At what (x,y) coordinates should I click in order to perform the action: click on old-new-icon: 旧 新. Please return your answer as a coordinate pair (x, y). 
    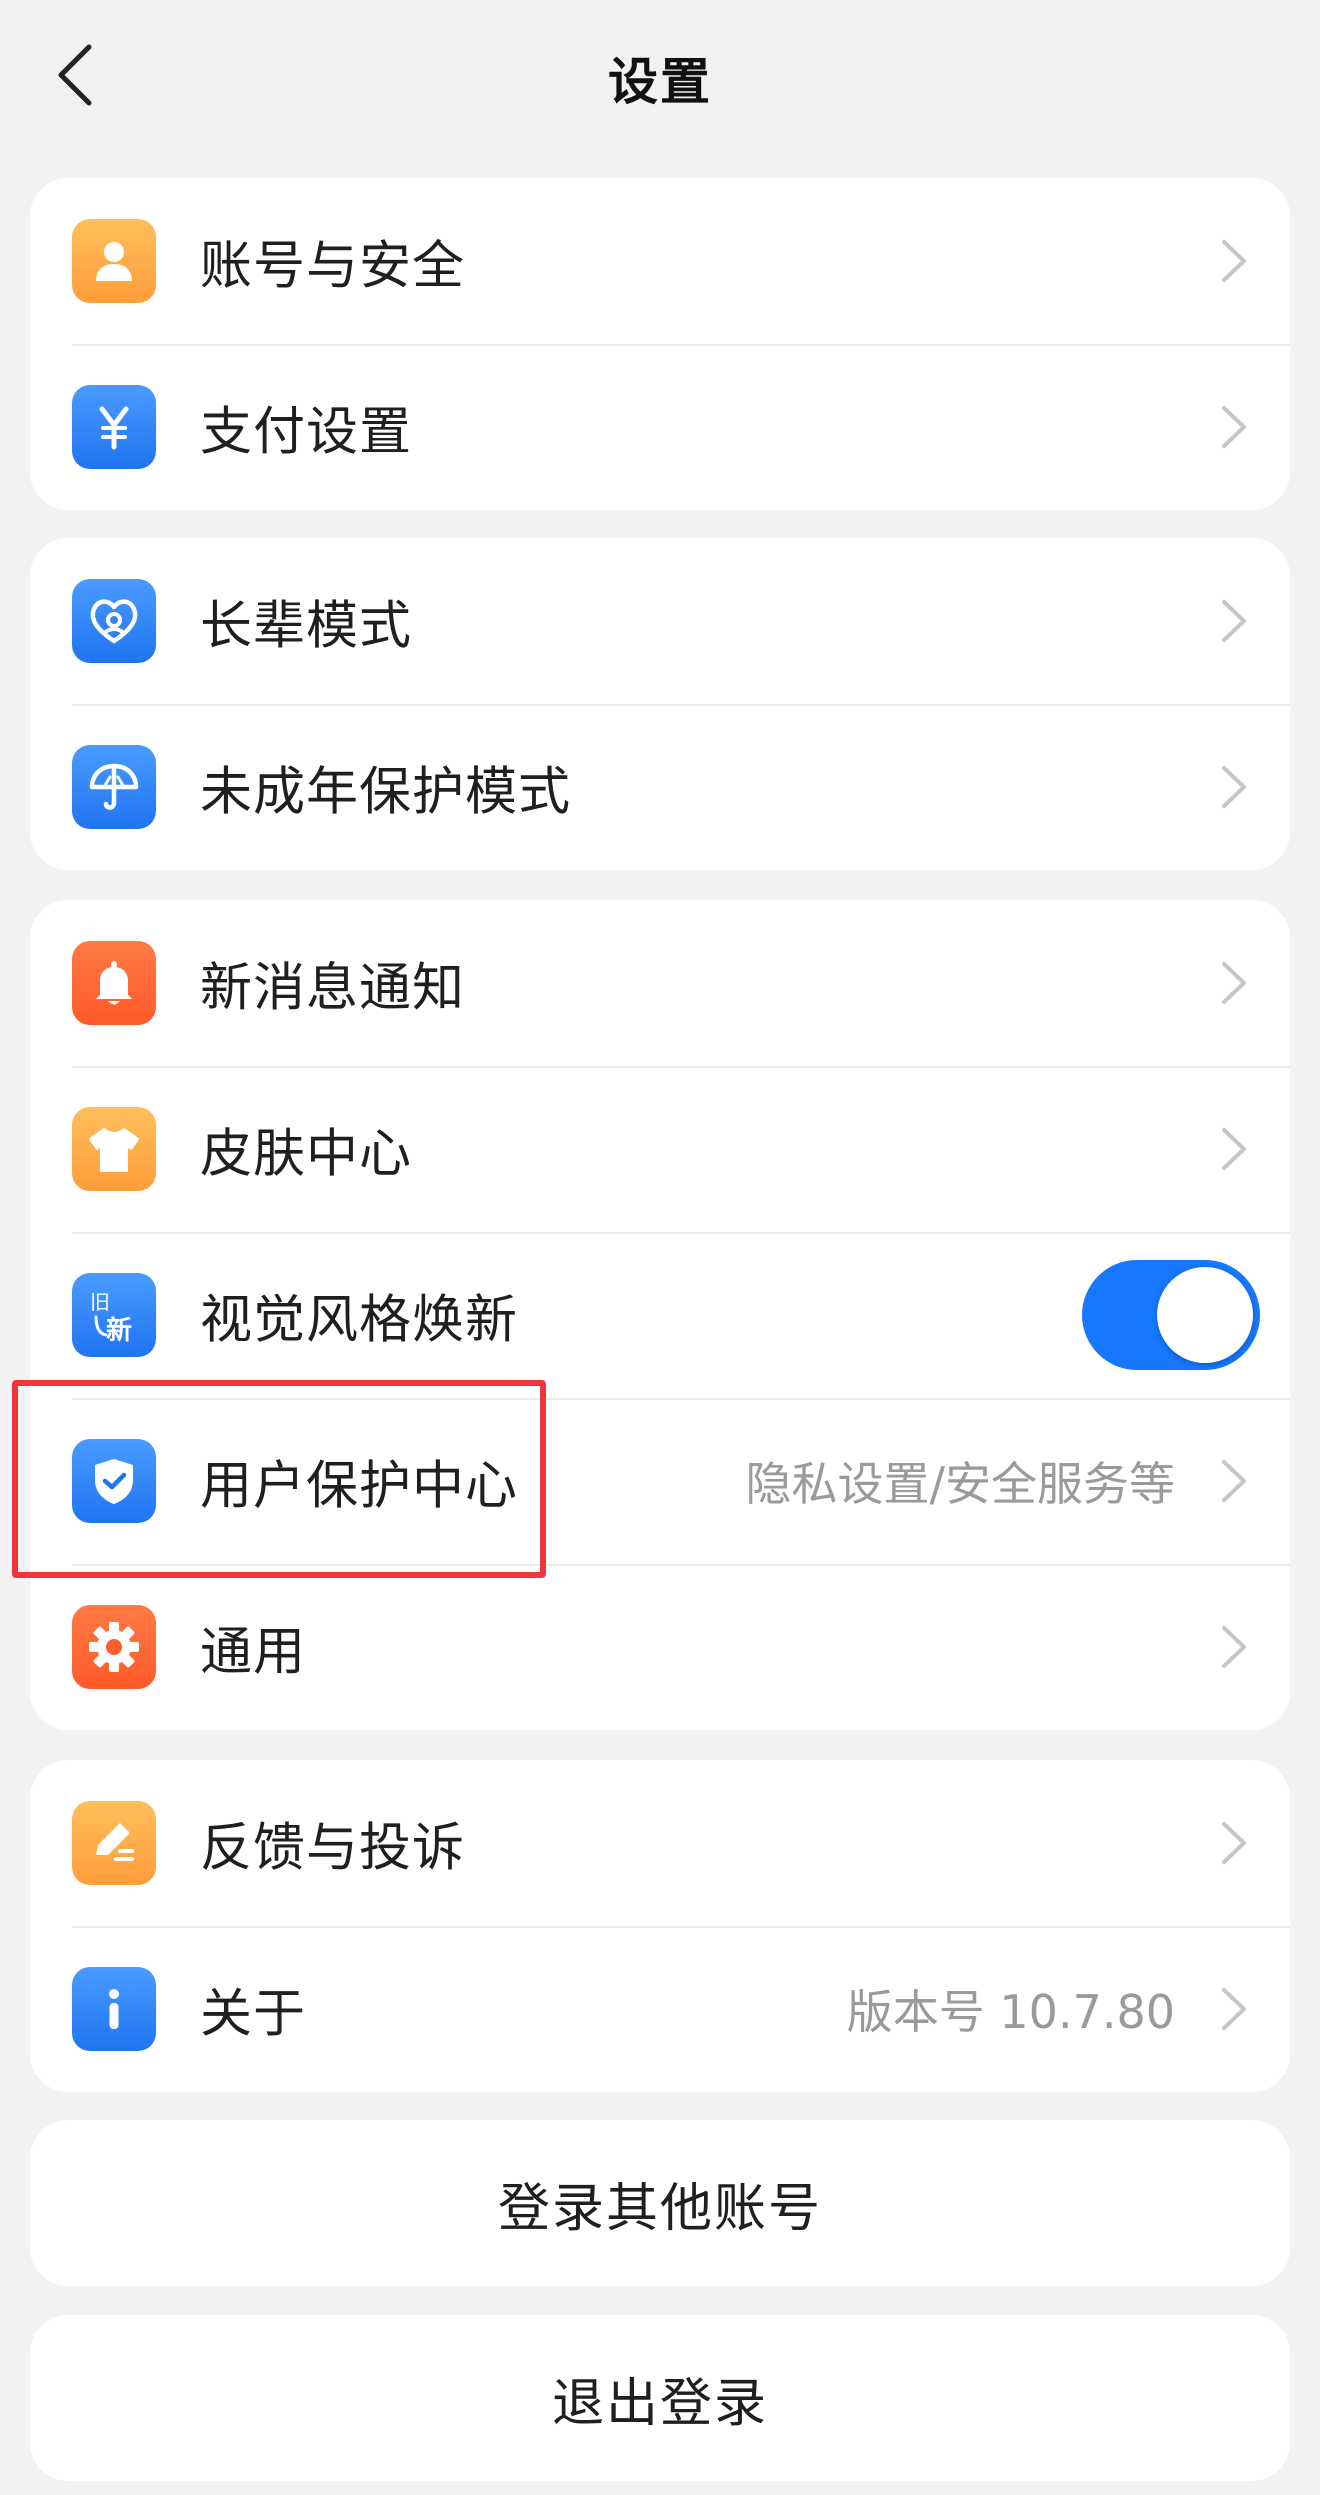
    Looking at the image, I should click on (114, 1315).